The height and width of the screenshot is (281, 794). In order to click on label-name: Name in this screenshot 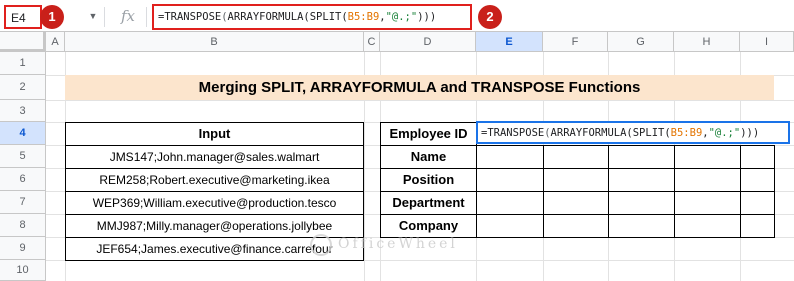, I will do `click(428, 157)`.